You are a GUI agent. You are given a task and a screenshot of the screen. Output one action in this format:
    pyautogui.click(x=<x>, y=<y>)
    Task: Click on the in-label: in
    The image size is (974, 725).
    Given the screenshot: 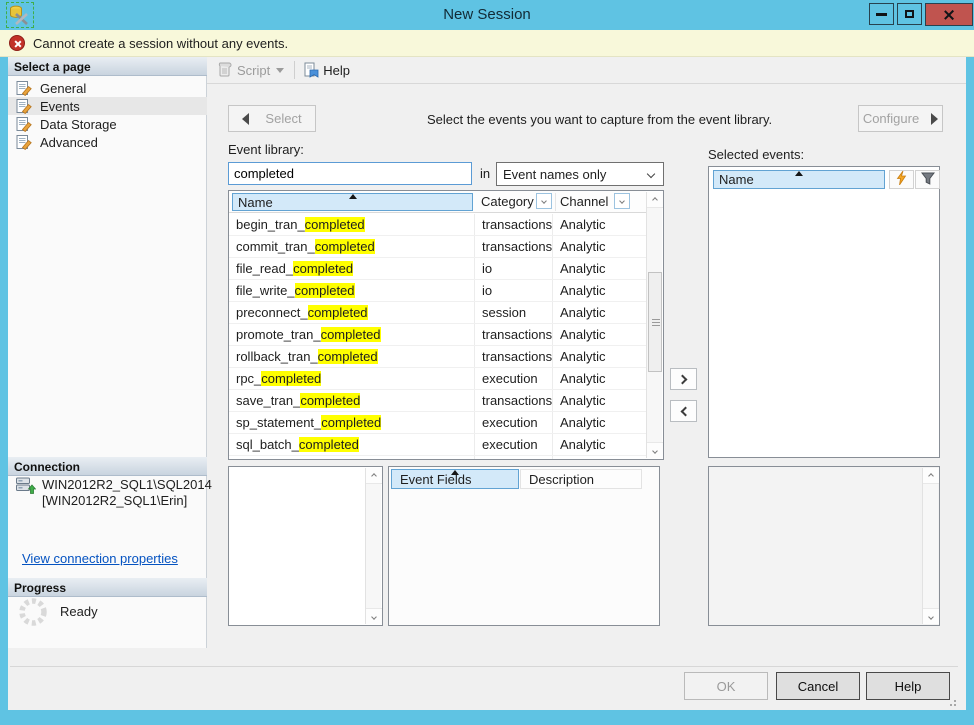 What is the action you would take?
    pyautogui.click(x=485, y=173)
    